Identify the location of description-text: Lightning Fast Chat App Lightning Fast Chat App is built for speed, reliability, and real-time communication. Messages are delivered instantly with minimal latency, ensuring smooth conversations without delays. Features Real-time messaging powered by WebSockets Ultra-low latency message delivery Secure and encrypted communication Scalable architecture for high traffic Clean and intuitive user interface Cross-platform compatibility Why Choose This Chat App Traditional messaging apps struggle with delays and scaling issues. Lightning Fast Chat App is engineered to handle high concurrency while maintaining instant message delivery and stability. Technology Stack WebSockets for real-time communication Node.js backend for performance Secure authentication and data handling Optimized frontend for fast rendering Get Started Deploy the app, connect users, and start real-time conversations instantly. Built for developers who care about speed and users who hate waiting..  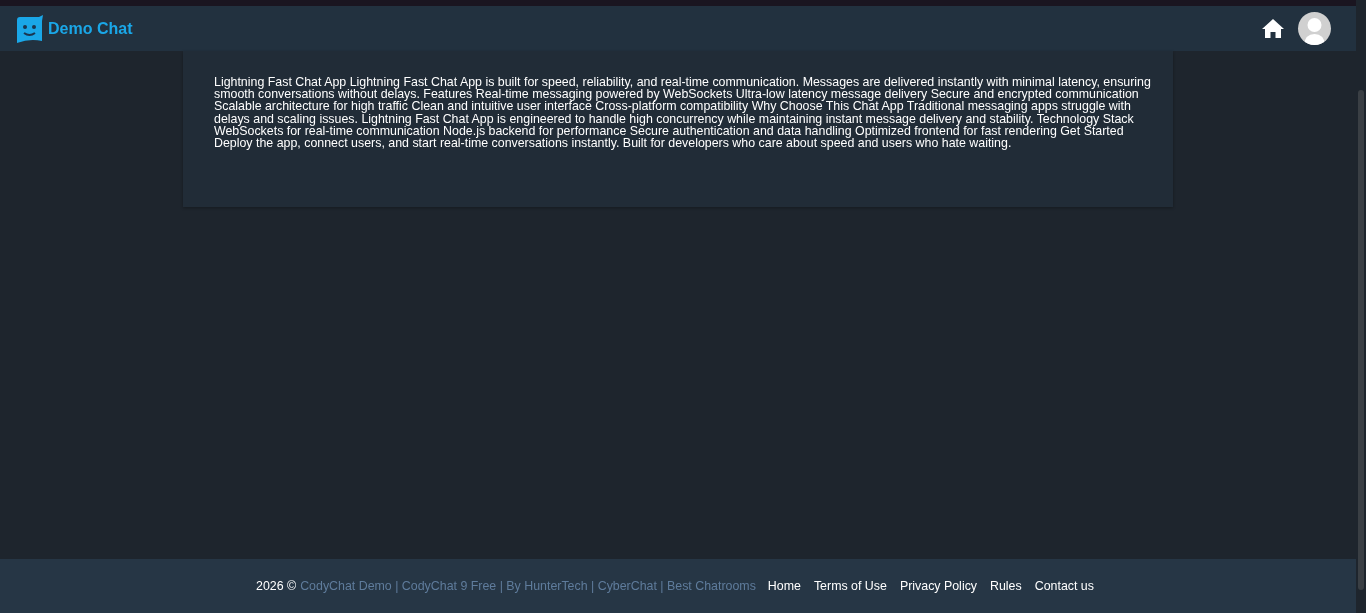
(682, 113).